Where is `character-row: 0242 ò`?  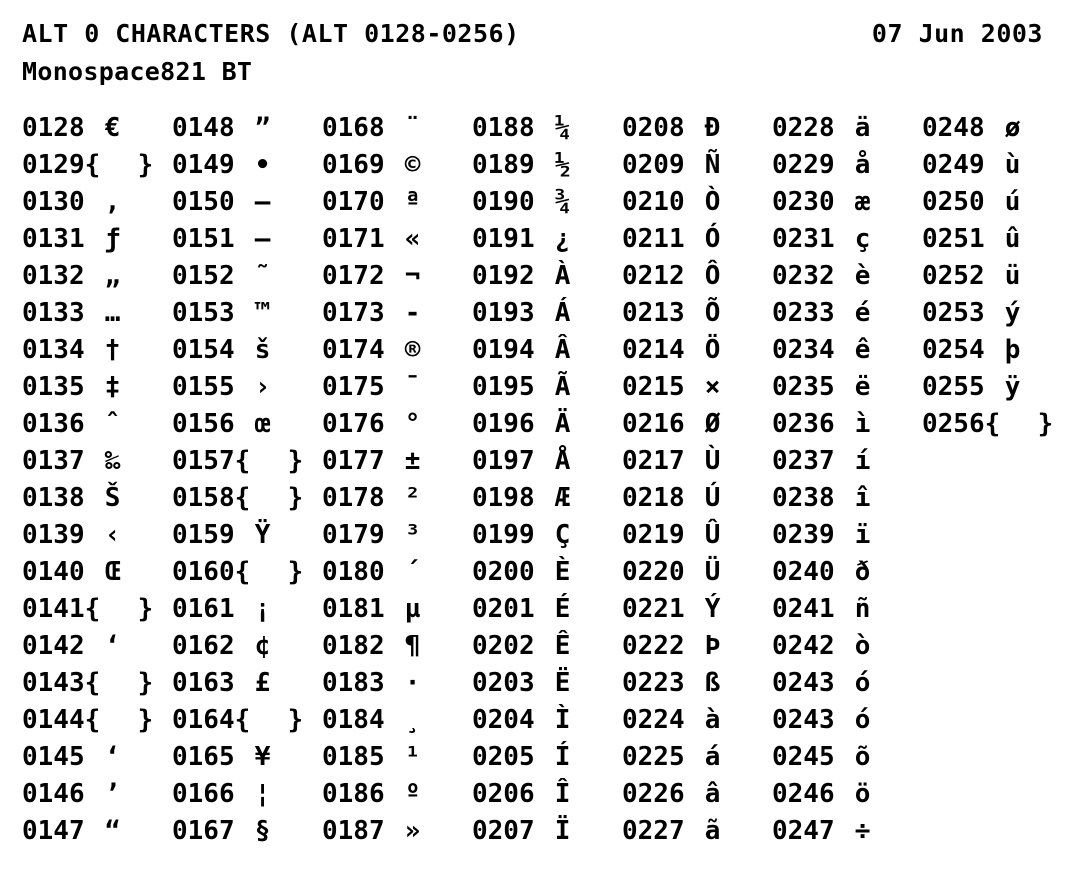 character-row: 0242 ò is located at coordinates (847, 646).